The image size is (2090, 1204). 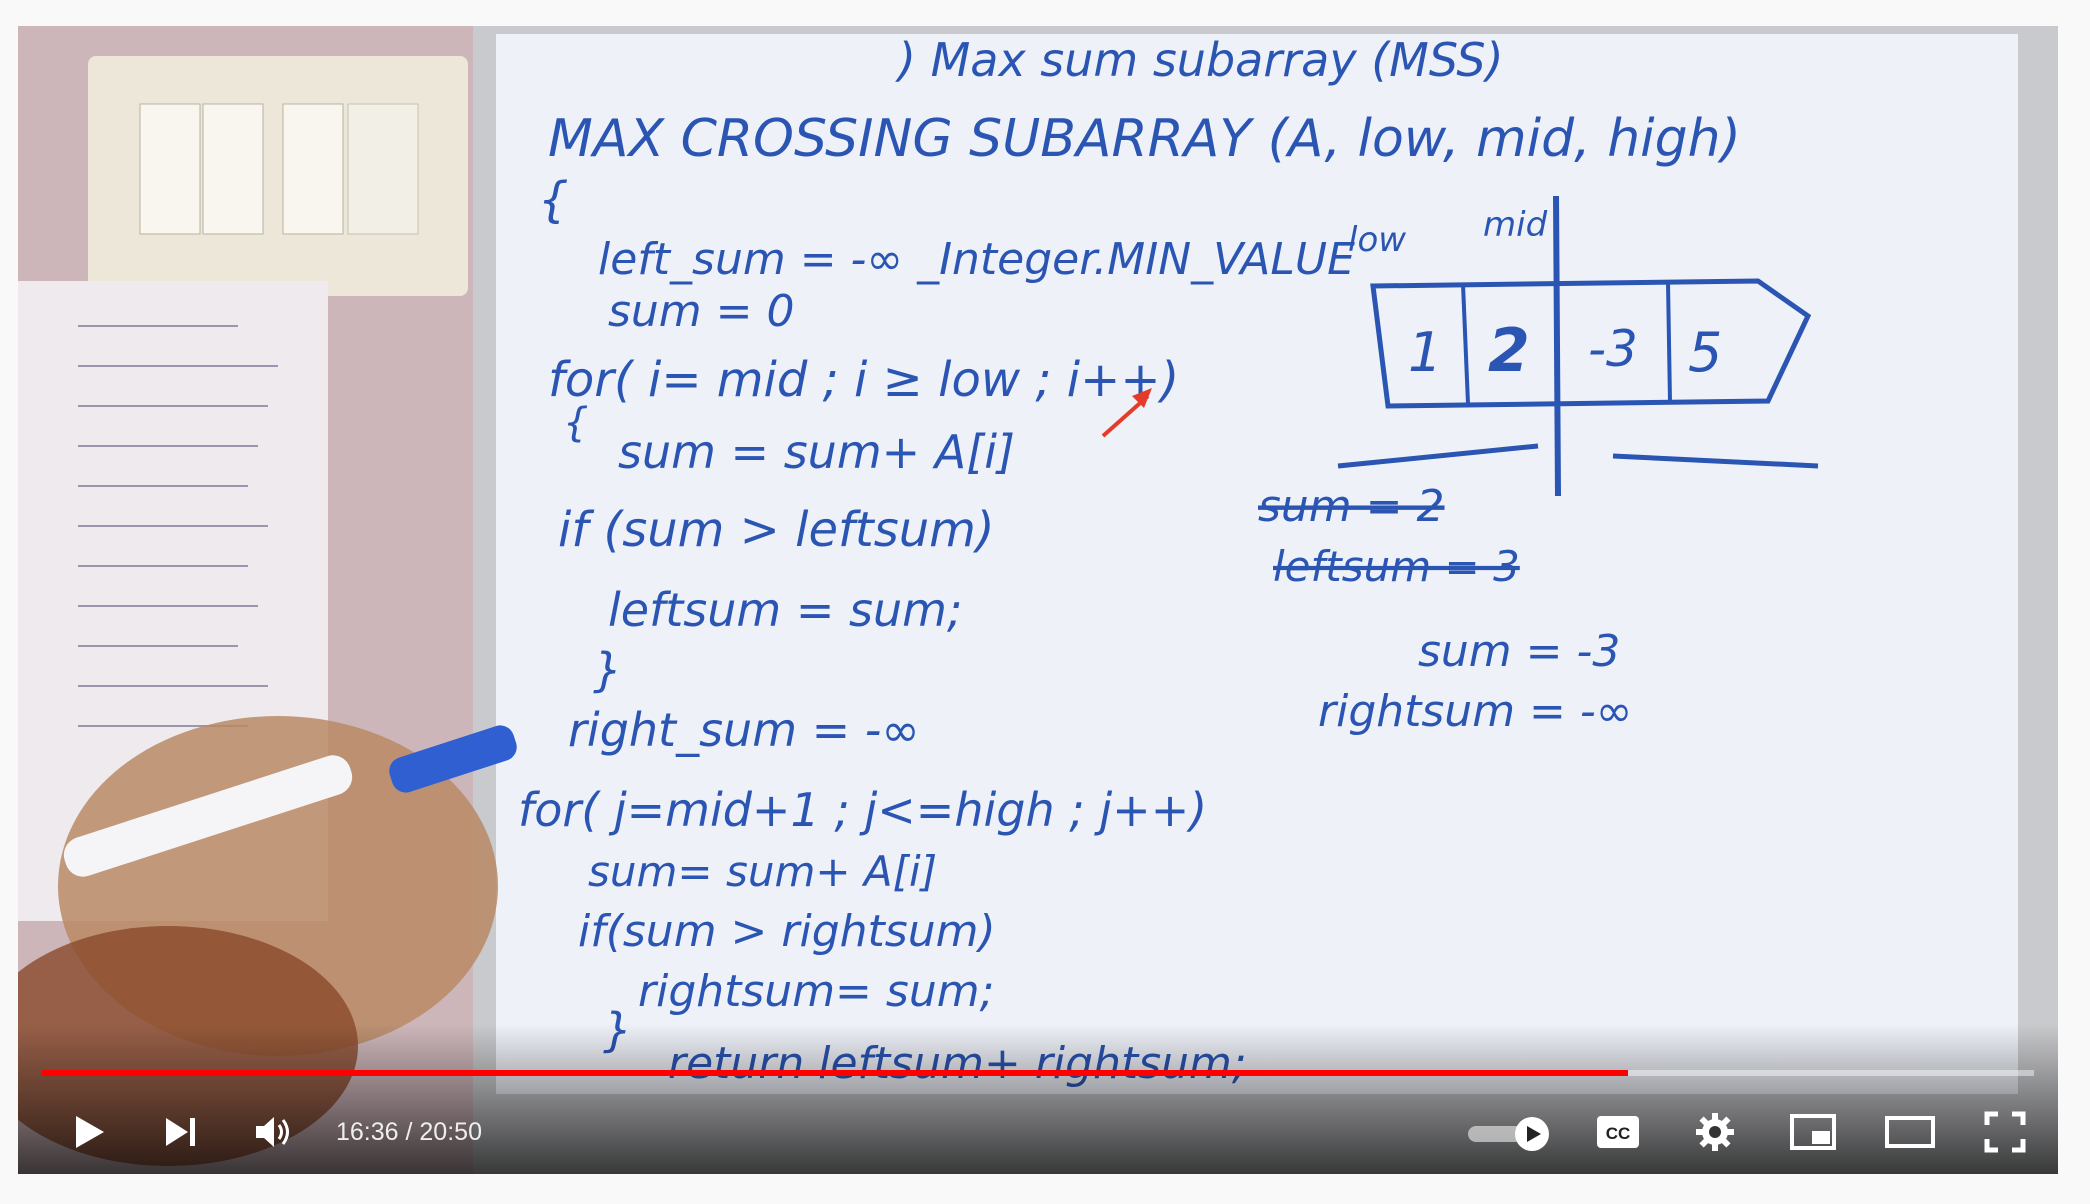 What do you see at coordinates (1351, 506) in the screenshot?
I see `note-sum-left: sum = 2` at bounding box center [1351, 506].